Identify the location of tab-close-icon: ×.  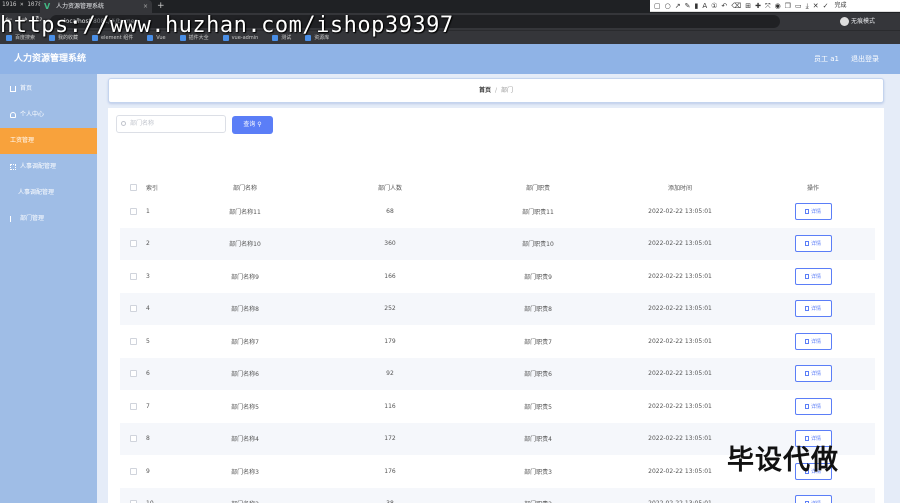
(145, 6).